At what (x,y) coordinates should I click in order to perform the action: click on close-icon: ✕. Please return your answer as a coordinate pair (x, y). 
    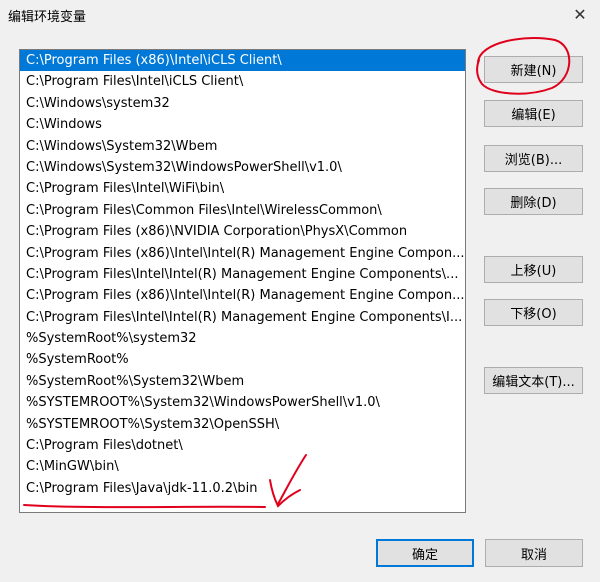
    Looking at the image, I should click on (580, 14).